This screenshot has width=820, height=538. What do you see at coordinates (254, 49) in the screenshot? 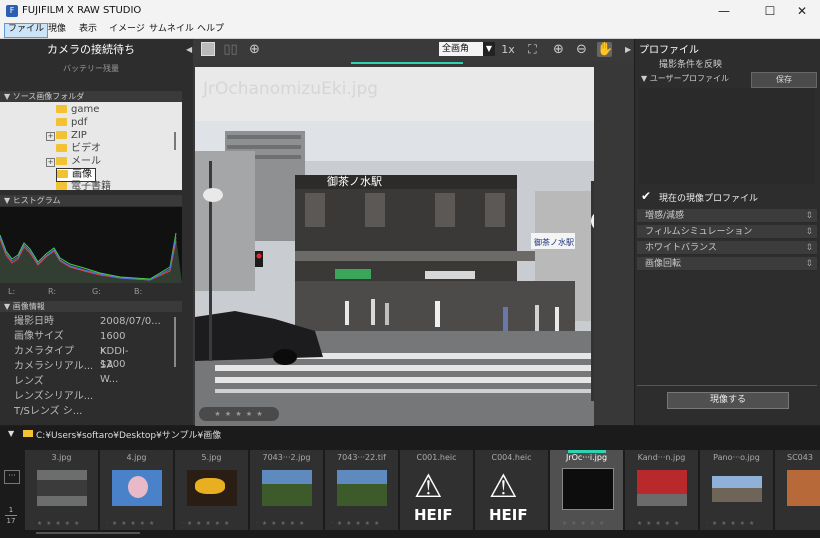
I see `rotate-icon: ⊕` at bounding box center [254, 49].